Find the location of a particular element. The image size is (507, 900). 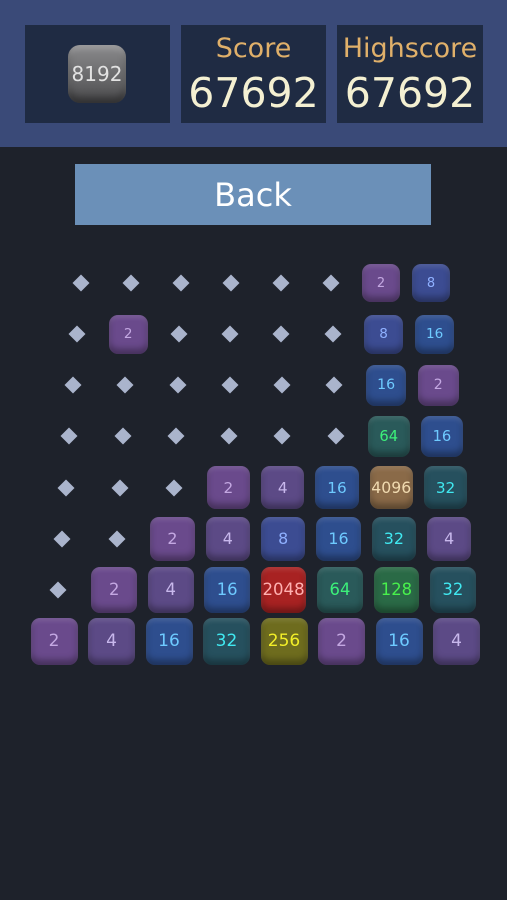

board-tile: 2048 is located at coordinates (283, 590).